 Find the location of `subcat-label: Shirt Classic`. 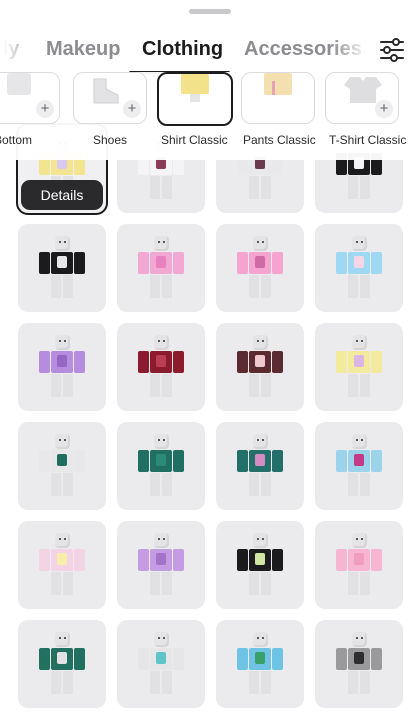

subcat-label: Shirt Classic is located at coordinates (194, 140).